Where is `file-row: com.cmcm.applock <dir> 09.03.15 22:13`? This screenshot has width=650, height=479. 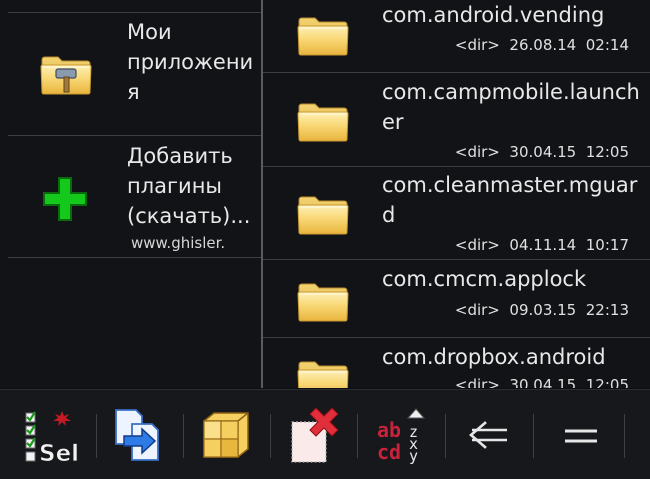 file-row: com.cmcm.applock <dir> 09.03.15 22:13 is located at coordinates (456, 299).